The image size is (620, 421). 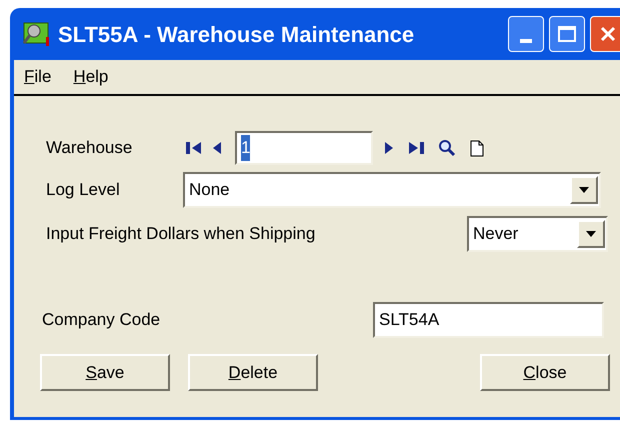 I want to click on minimize-button, so click(x=526, y=34).